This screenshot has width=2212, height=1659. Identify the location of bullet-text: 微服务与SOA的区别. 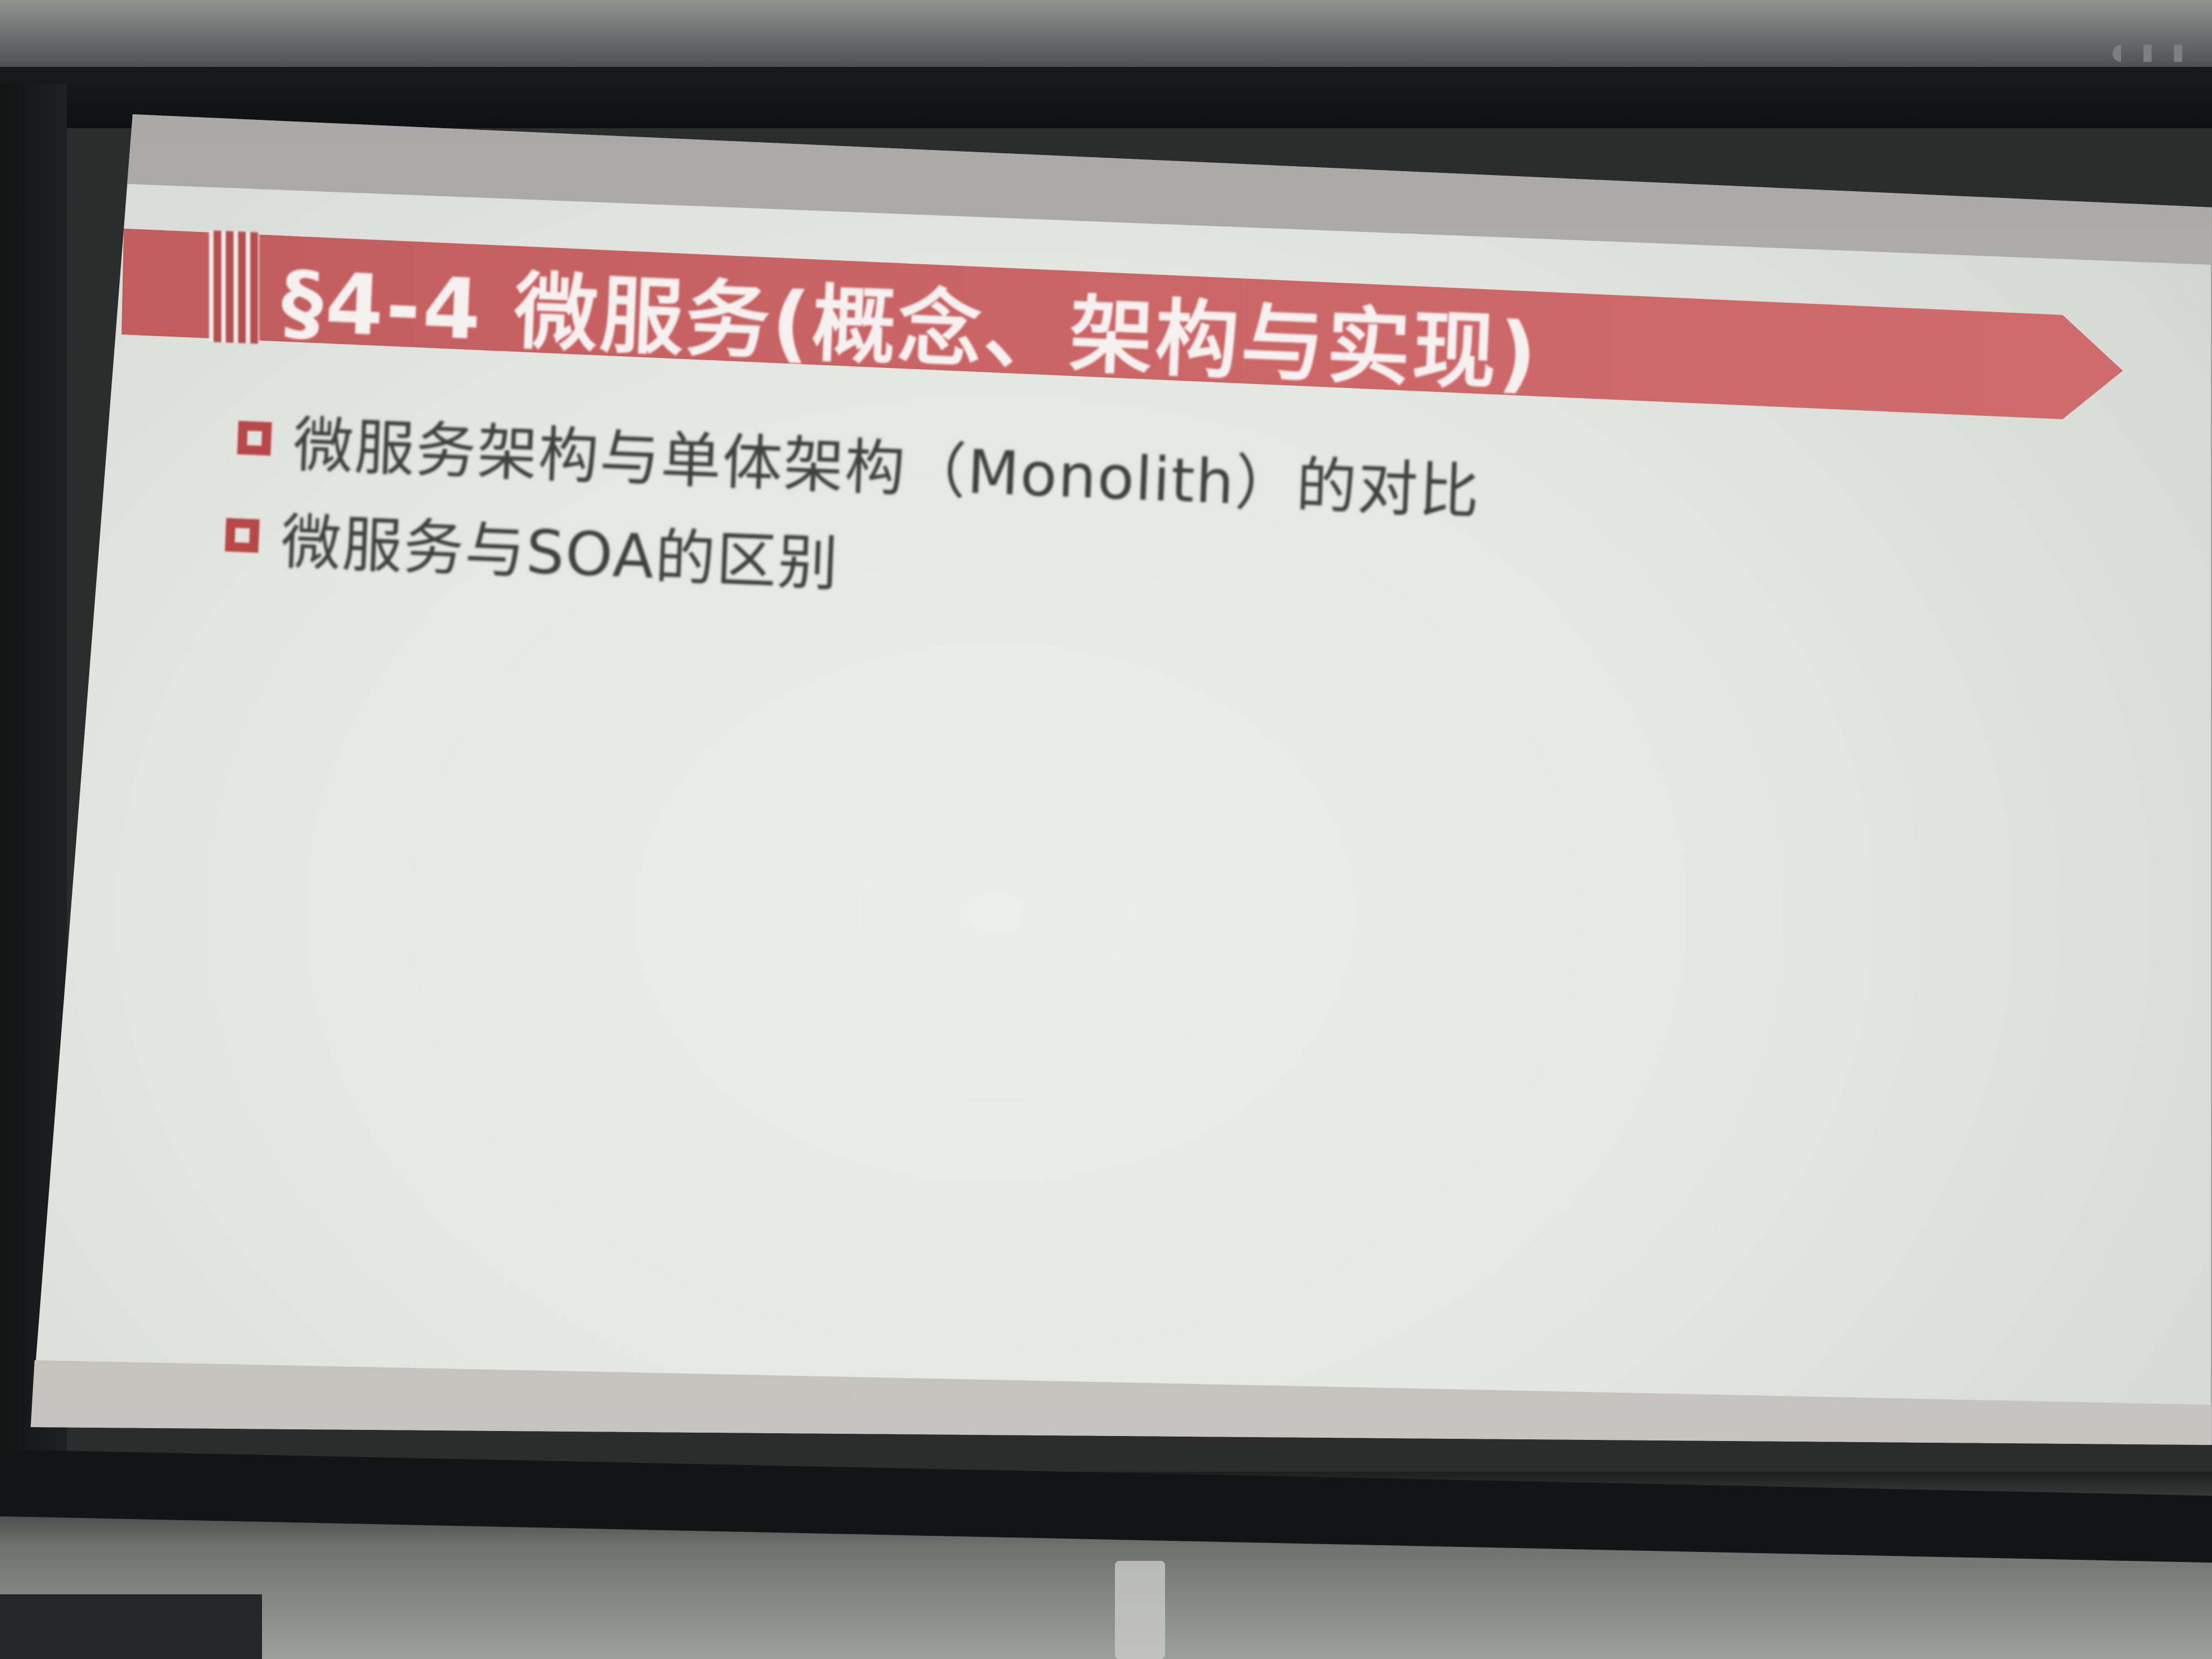
(560, 553).